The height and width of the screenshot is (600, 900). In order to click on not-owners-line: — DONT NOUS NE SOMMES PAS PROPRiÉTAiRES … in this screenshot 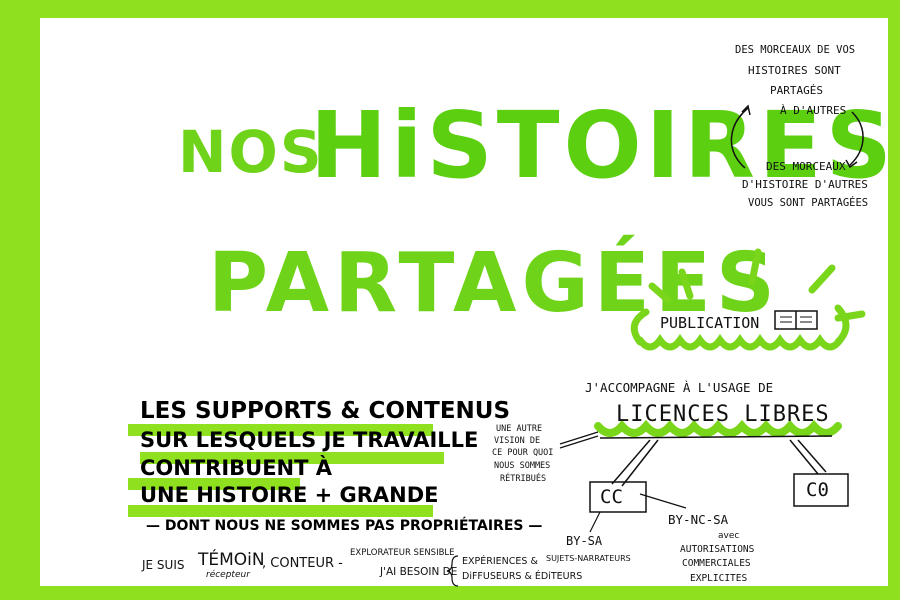, I will do `click(344, 526)`.